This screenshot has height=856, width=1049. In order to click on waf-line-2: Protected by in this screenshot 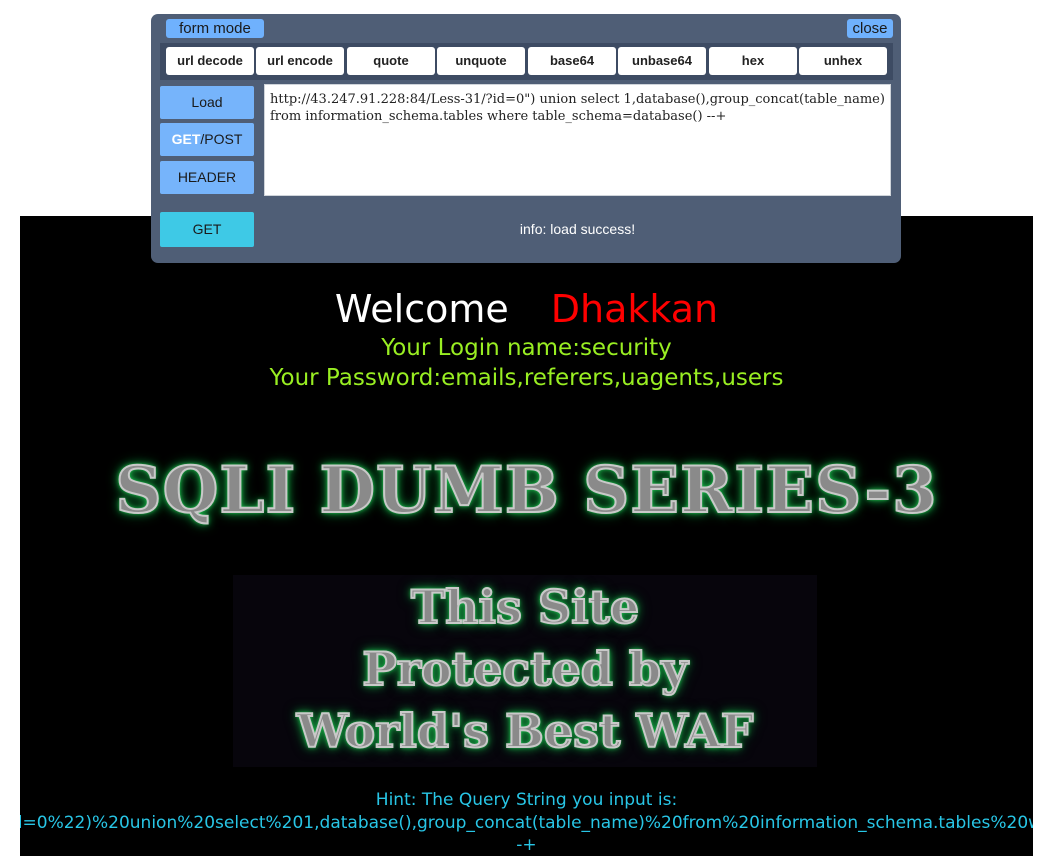, I will do `click(525, 669)`.